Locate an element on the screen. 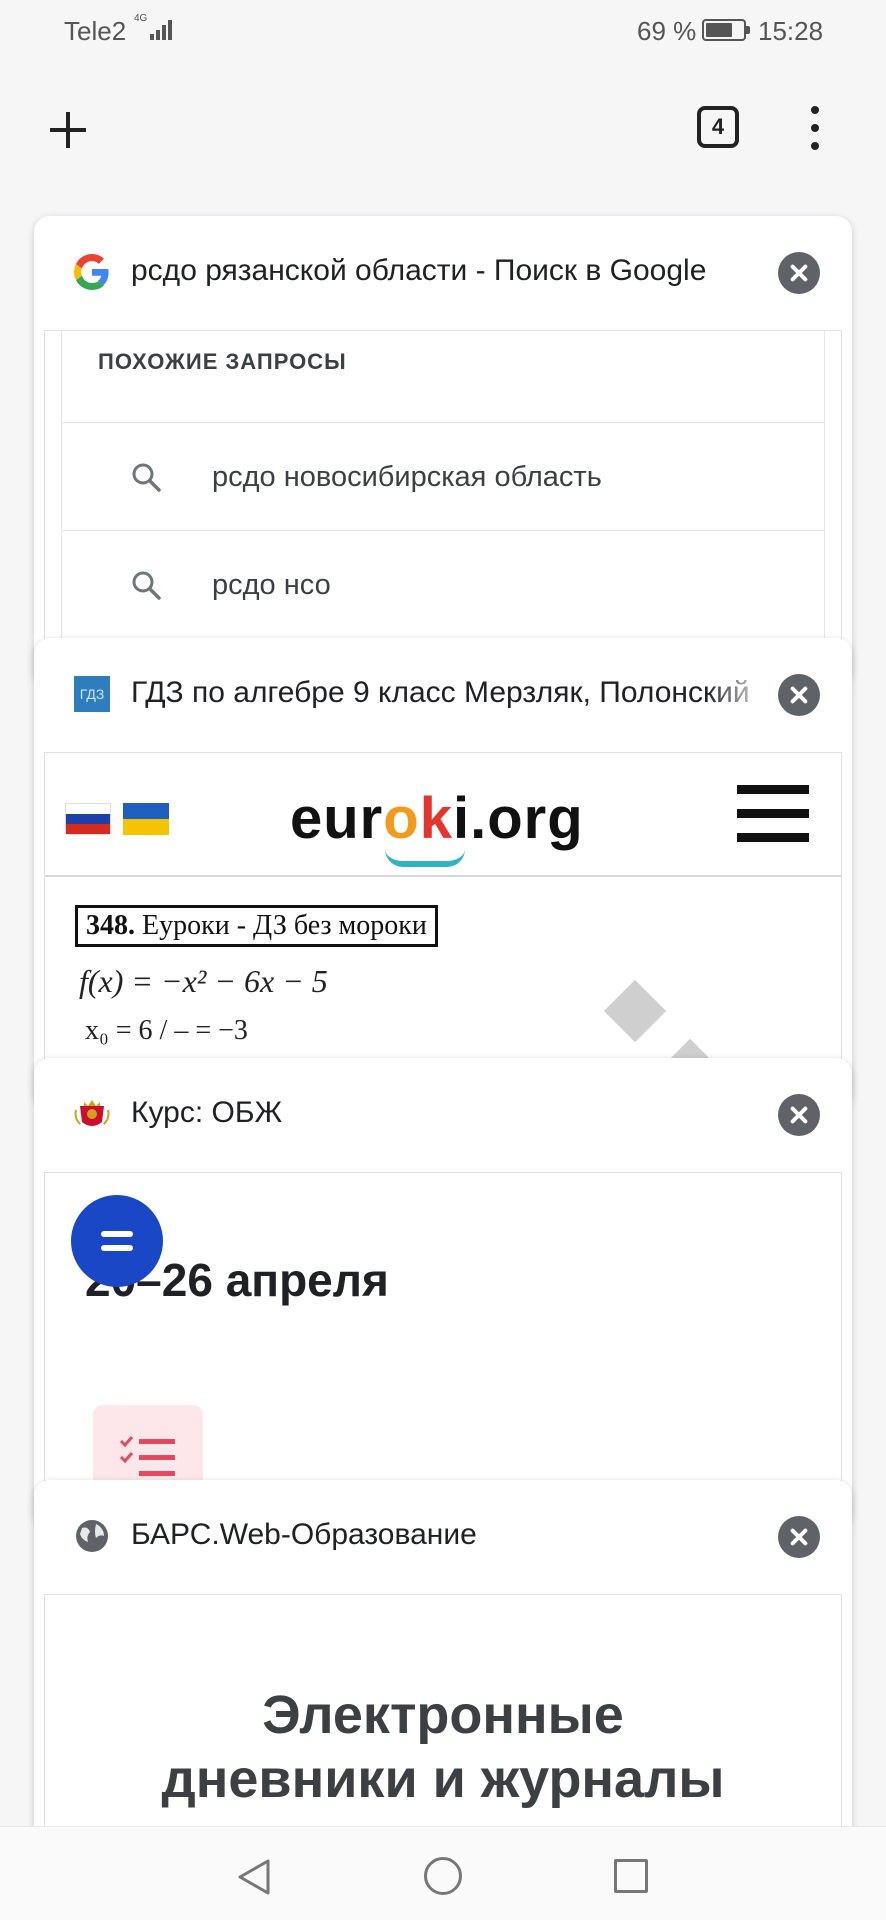 This screenshot has width=886, height=1920. menu-fab-icon is located at coordinates (117, 1241).